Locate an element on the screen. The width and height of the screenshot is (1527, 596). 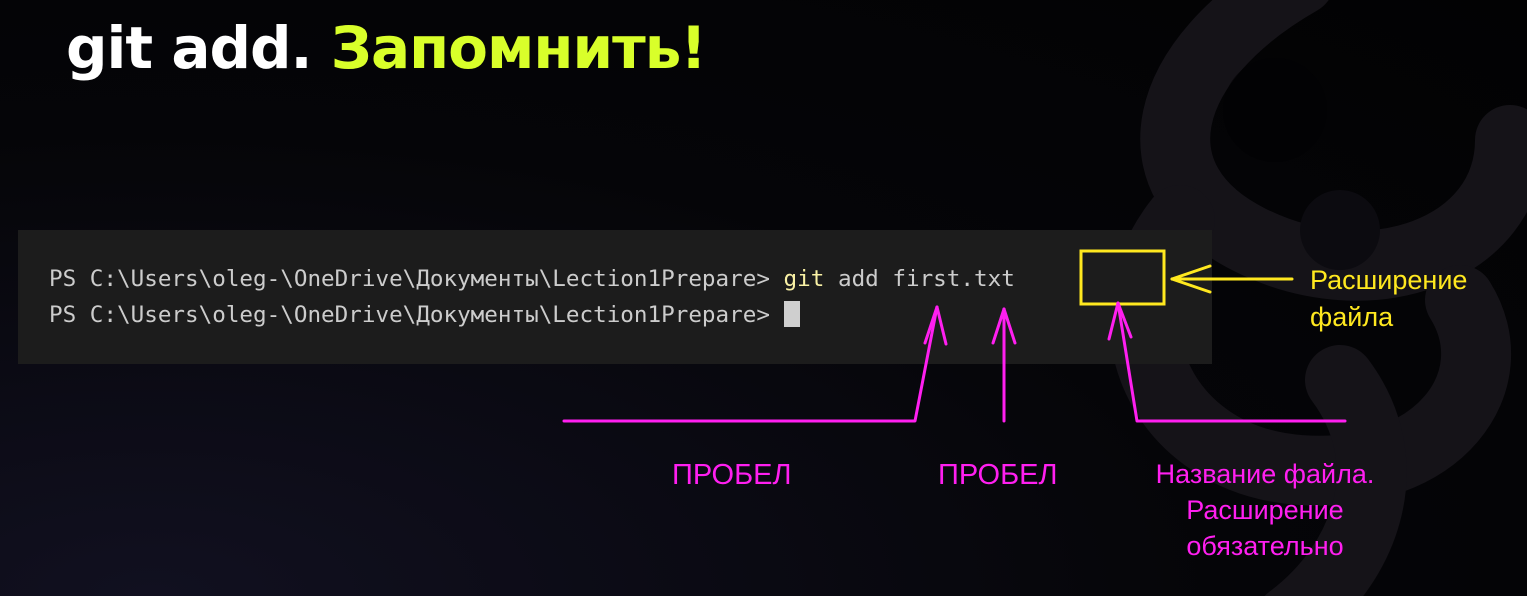
extension-arrow is located at coordinates (1232, 279).